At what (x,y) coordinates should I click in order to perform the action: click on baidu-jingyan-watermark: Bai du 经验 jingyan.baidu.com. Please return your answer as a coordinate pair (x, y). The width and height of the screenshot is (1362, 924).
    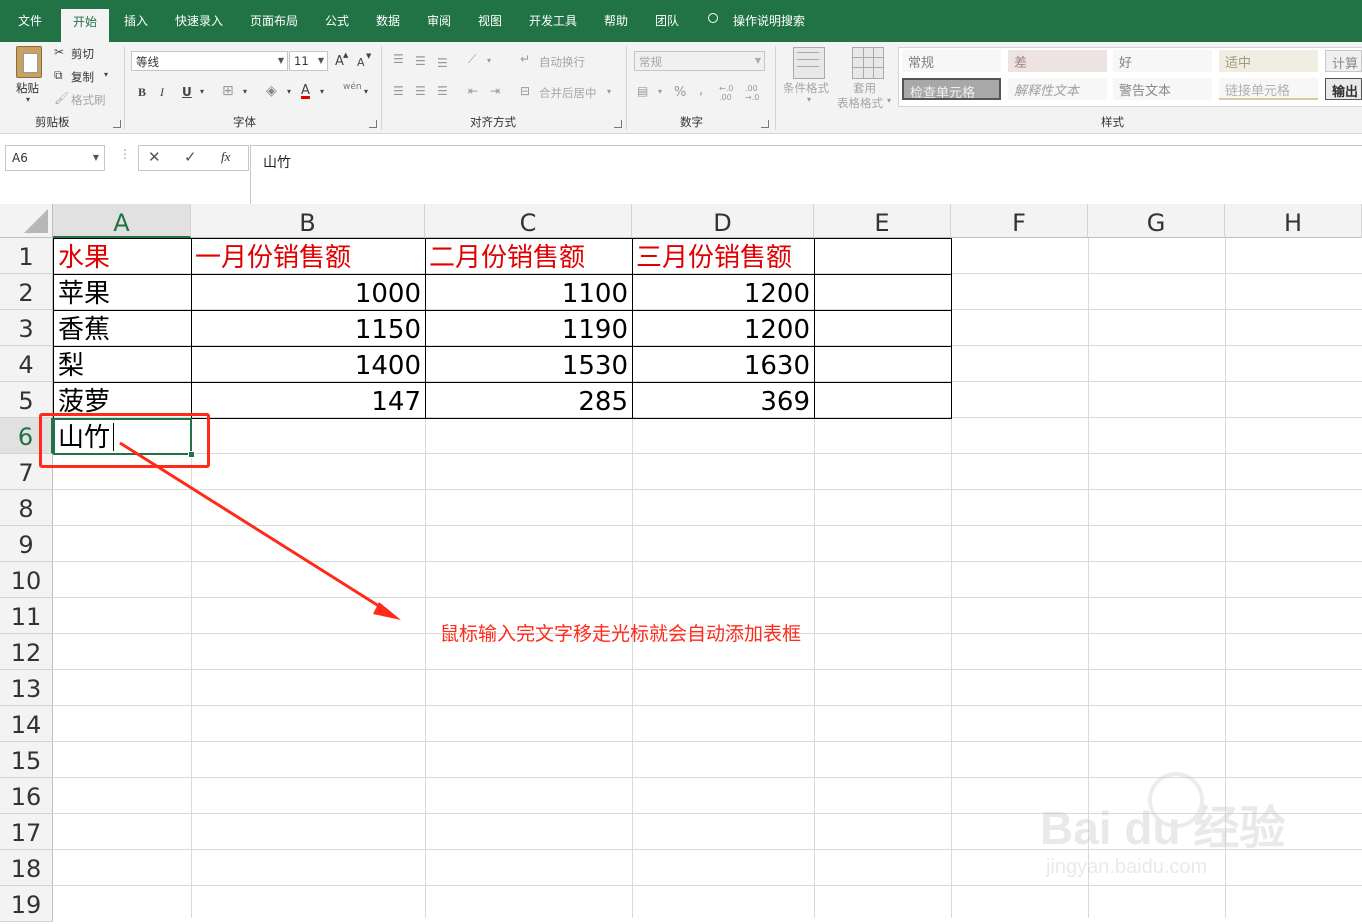
    Looking at the image, I should click on (1195, 830).